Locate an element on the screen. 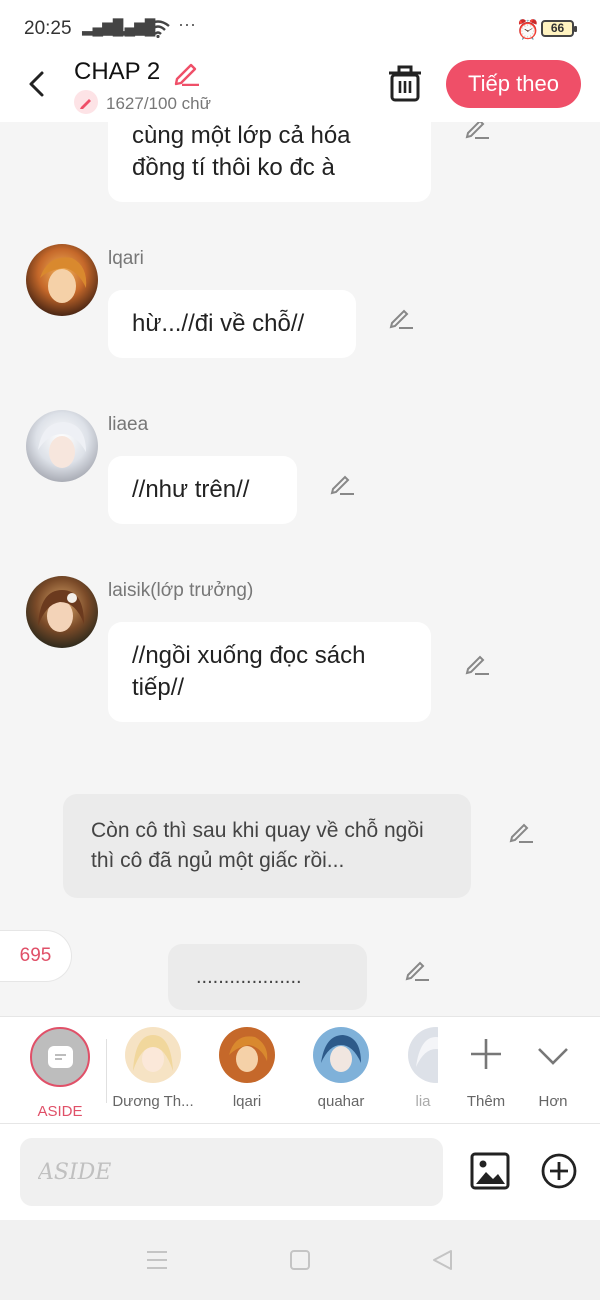 Image resolution: width=600 pixels, height=1300 pixels. message-bubble: hừ...//đi về chỗ// is located at coordinates (232, 324).